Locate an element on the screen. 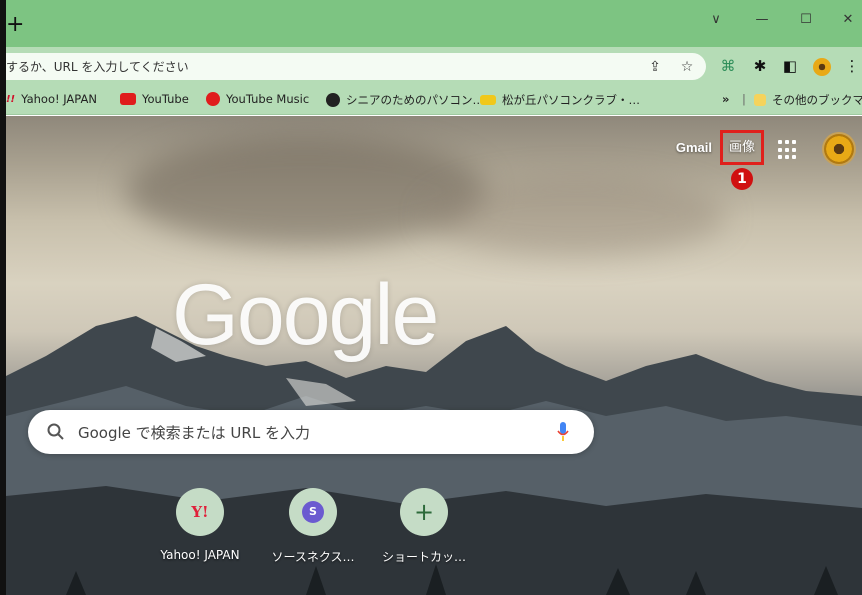 This screenshot has width=862, height=595. mic-icon is located at coordinates (563, 432).